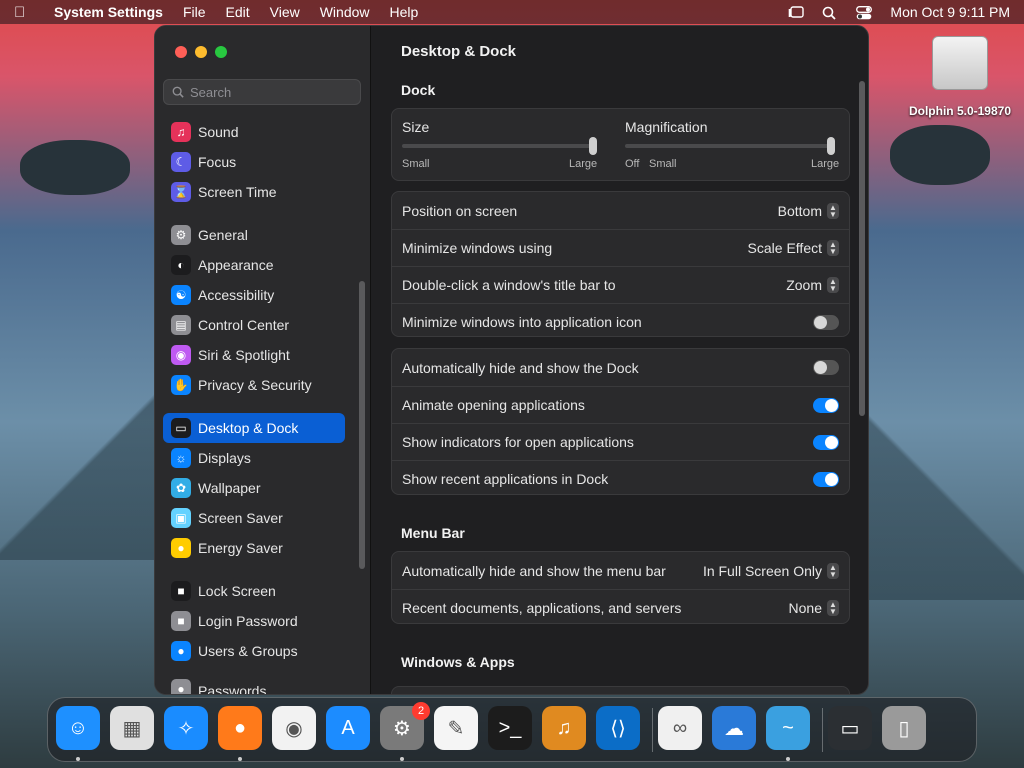 This screenshot has width=1024, height=768. Describe the element at coordinates (493, 405) in the screenshot. I see `row-label: Animate opening applications` at that location.